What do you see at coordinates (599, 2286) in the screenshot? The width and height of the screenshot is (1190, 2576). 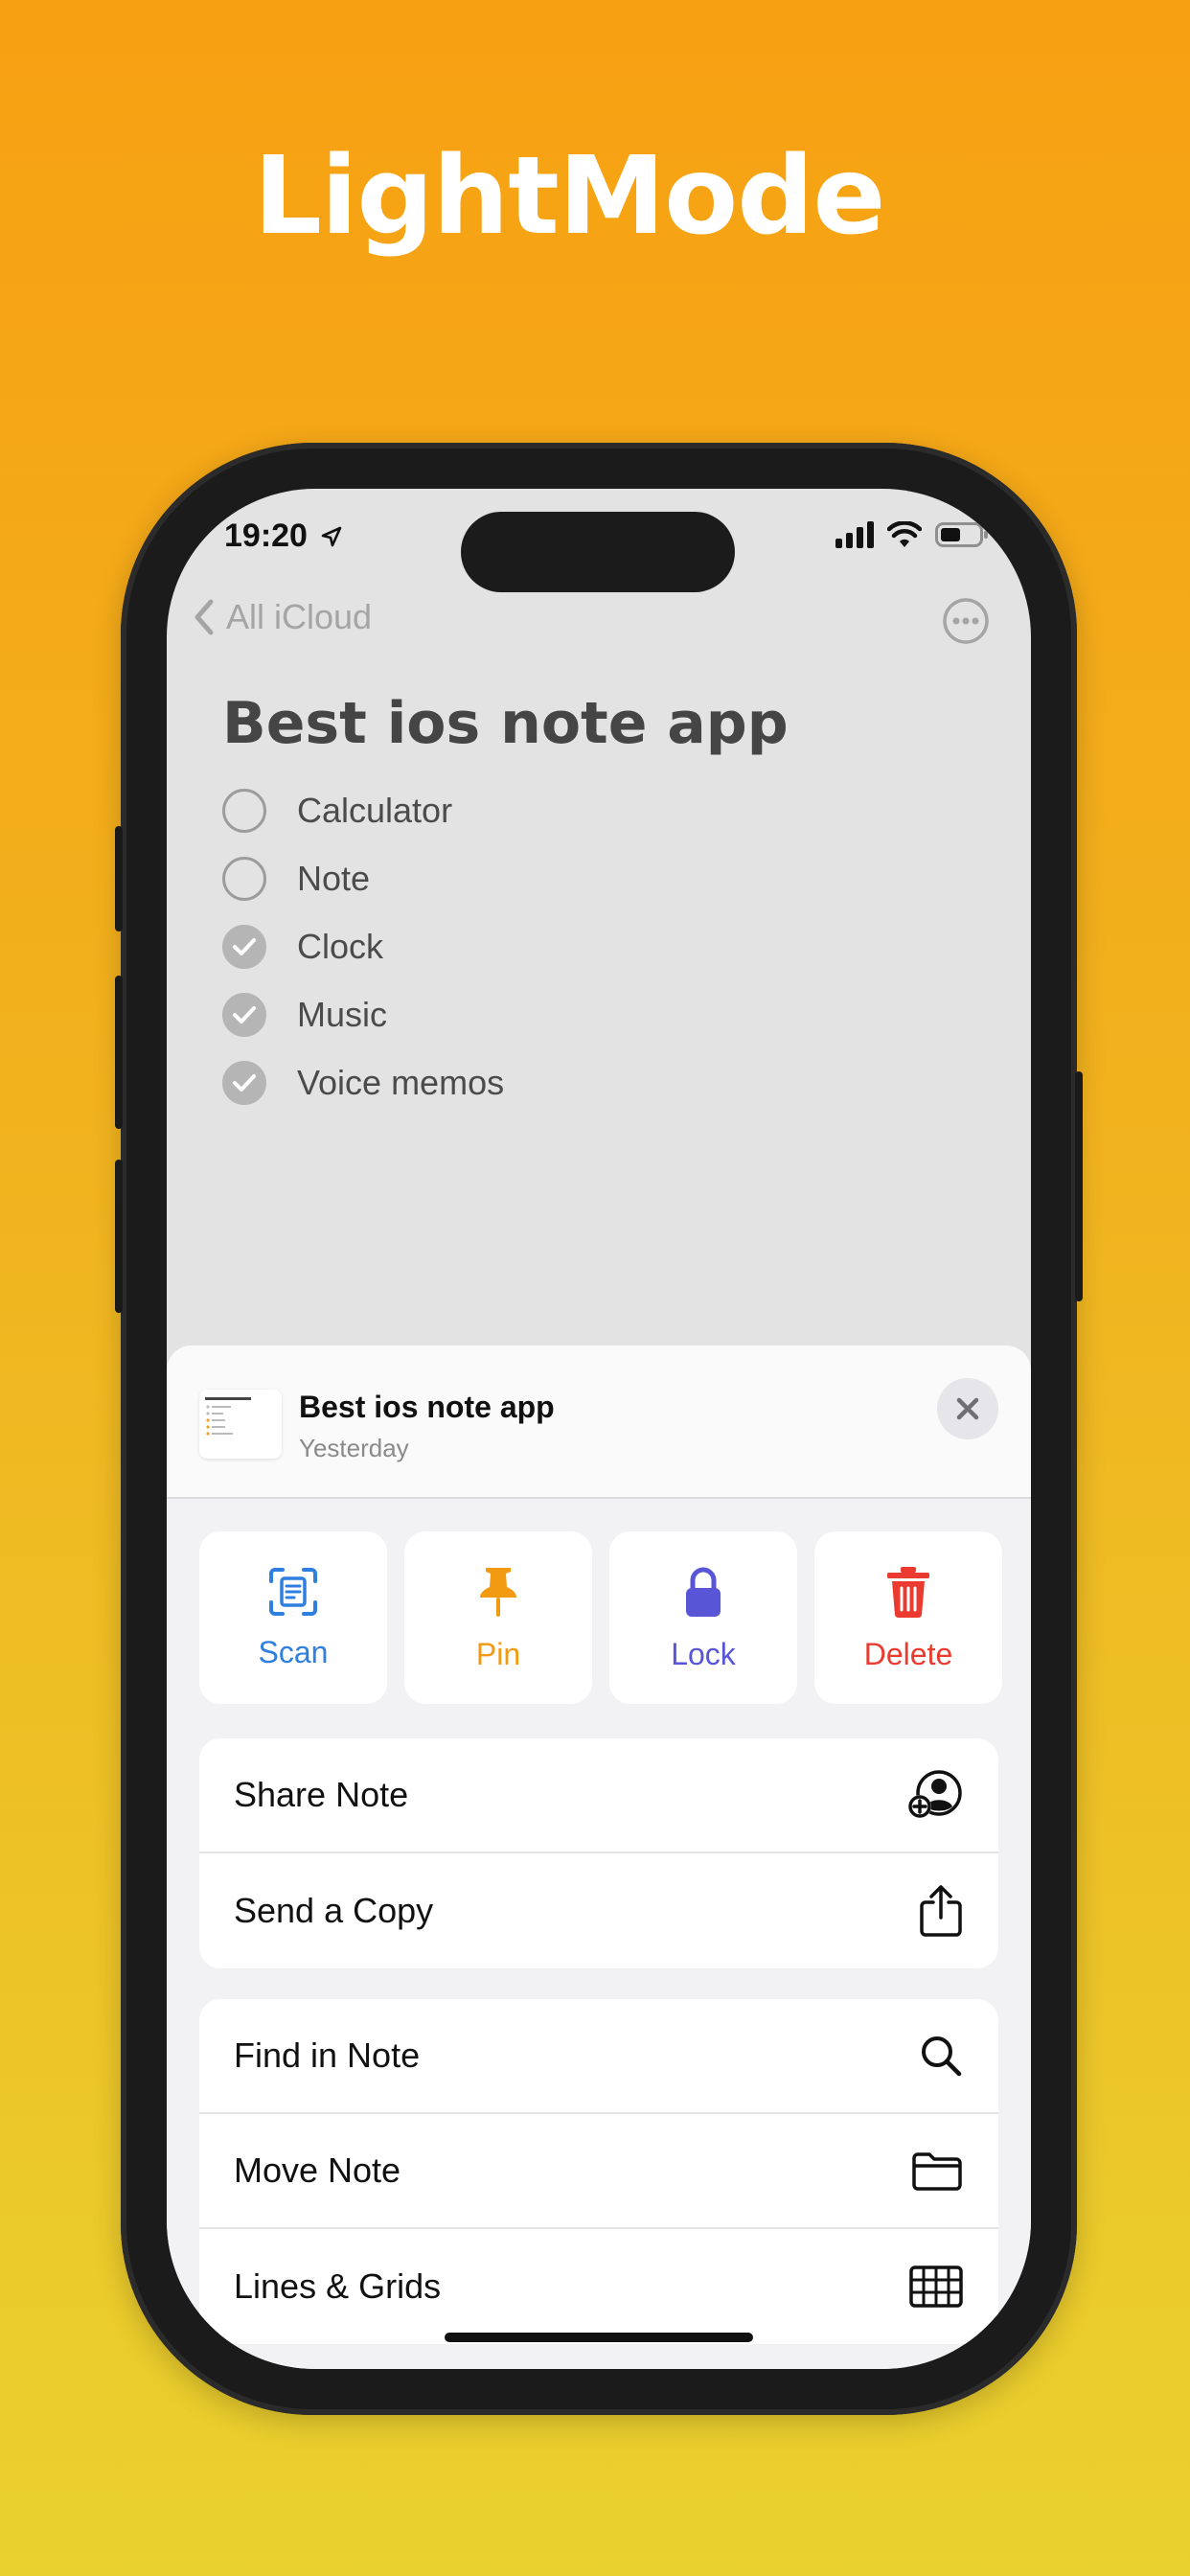 I see `lines-grids-row: Lines & Grids` at bounding box center [599, 2286].